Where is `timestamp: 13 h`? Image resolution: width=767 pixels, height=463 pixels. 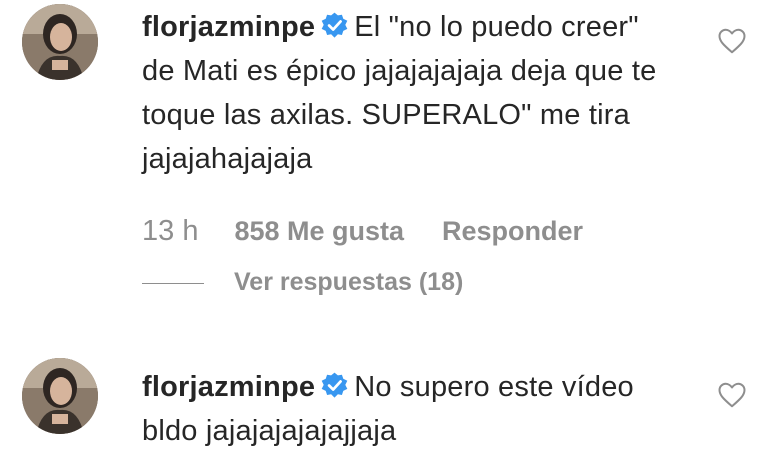 timestamp: 13 h is located at coordinates (170, 231).